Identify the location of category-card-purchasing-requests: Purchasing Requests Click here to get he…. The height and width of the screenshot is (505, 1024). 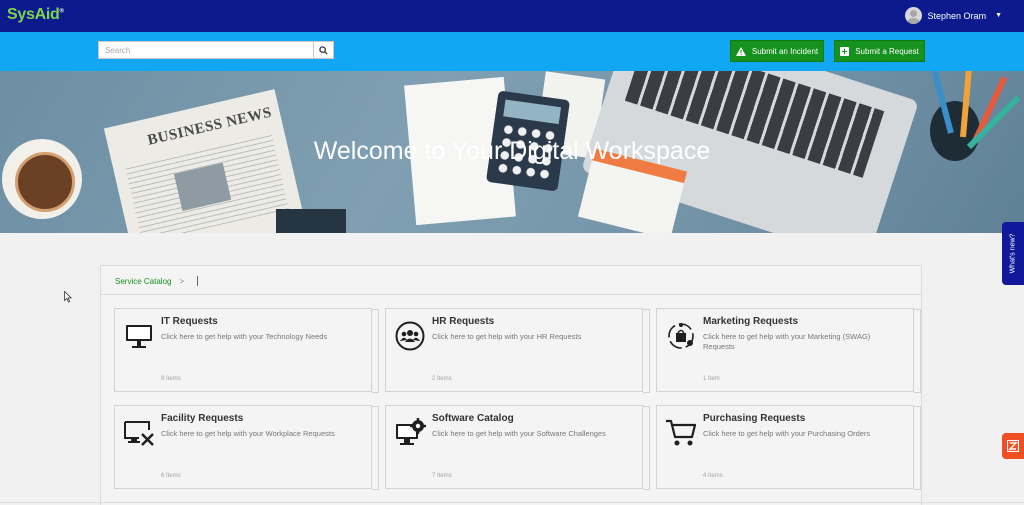
(788, 447).